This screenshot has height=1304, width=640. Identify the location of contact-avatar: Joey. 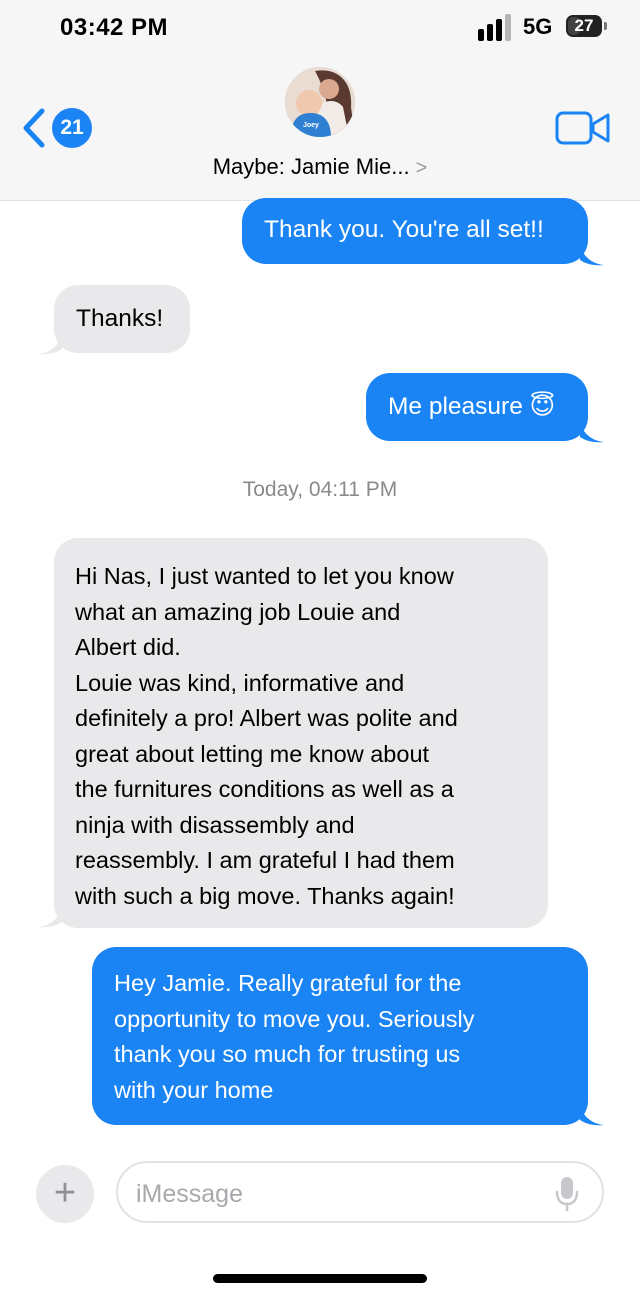
(320, 102).